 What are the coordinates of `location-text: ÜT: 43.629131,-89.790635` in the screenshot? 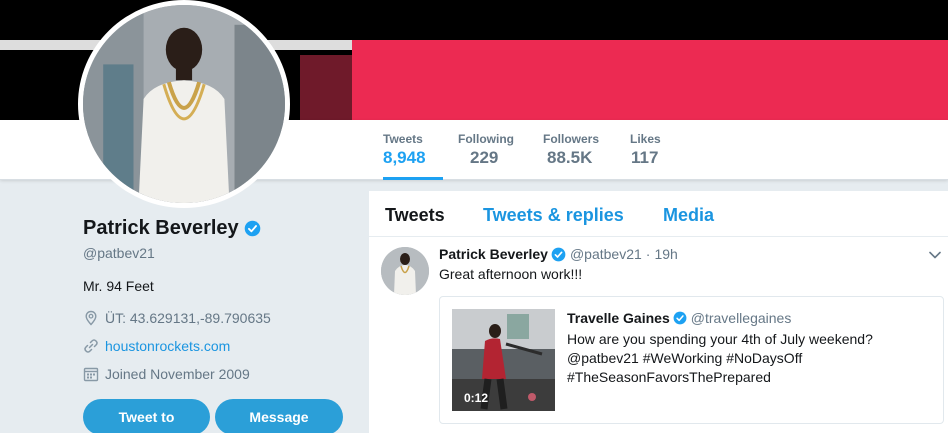 It's located at (188, 318).